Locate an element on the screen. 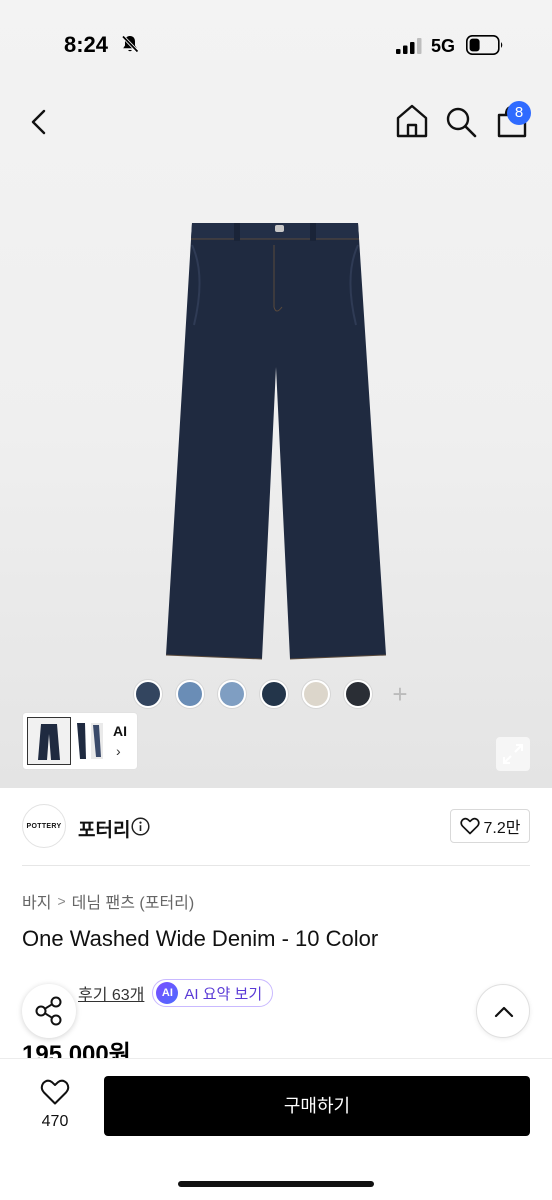 The image size is (552, 1200). product-title: One Washed Wide Denim - 10 Color is located at coordinates (200, 938).